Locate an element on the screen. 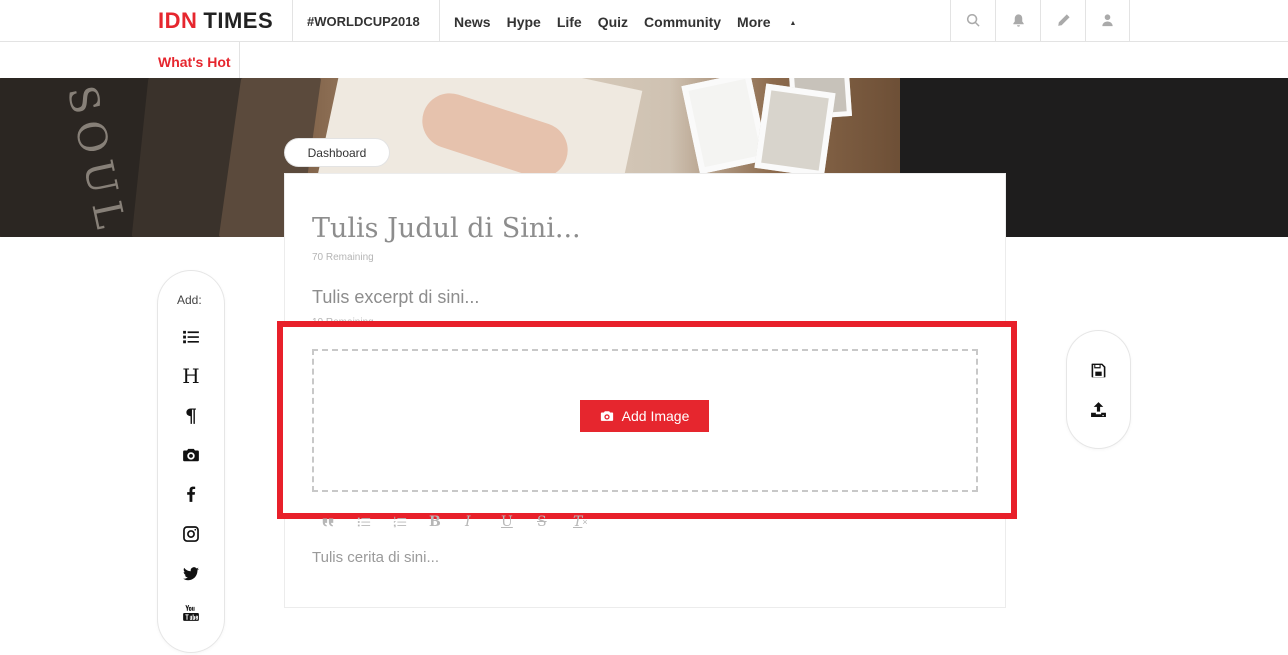 This screenshot has width=1288, height=655. nav-item-life: Life is located at coordinates (569, 22).